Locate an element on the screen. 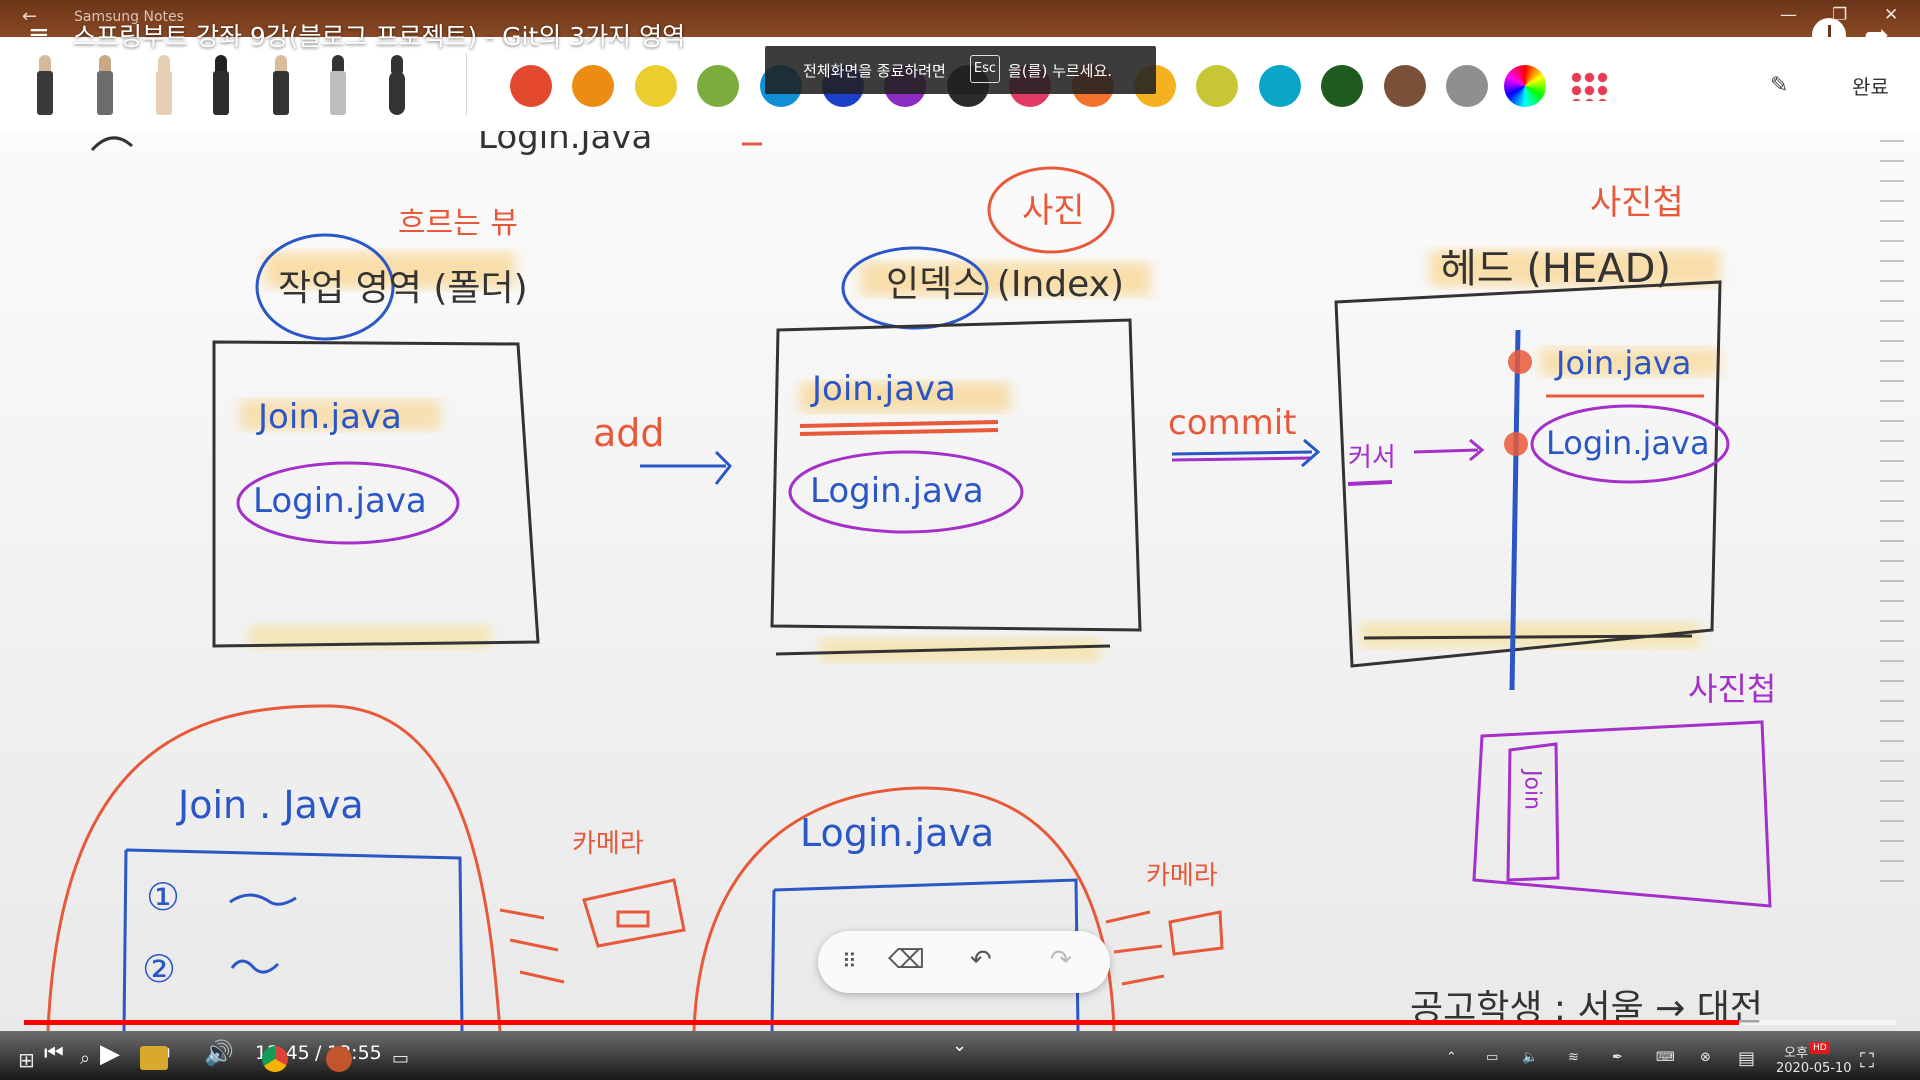 This screenshot has width=1920, height=1080. head-note: 사진첩 is located at coordinates (1637, 203).